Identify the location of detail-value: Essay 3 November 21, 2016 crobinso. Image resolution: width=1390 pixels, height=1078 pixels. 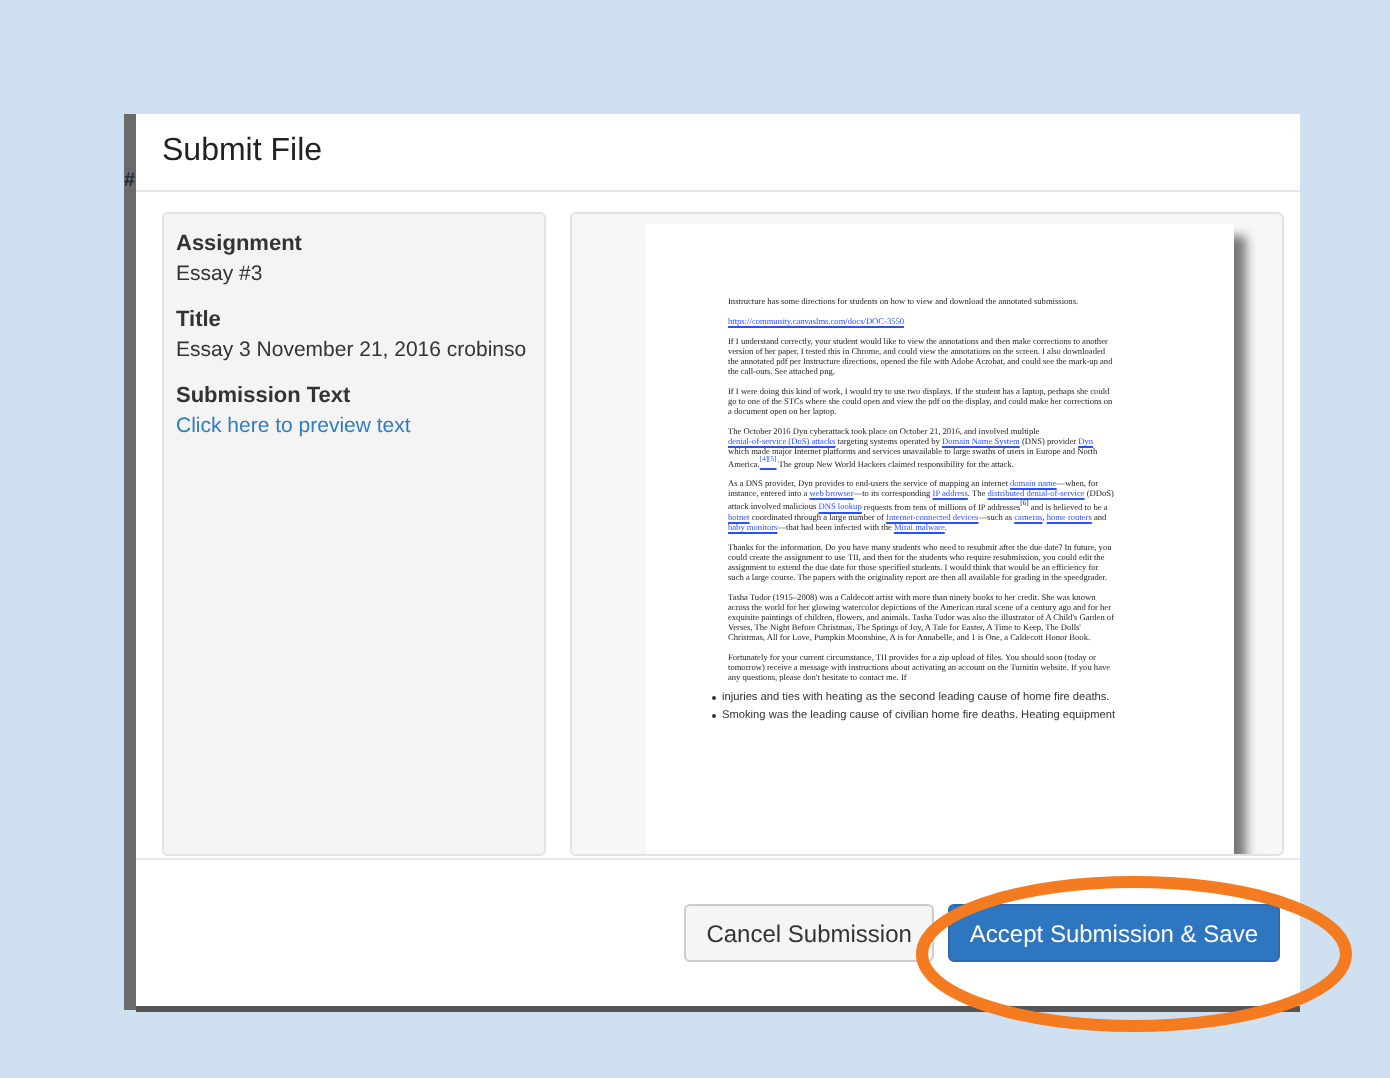
(351, 351).